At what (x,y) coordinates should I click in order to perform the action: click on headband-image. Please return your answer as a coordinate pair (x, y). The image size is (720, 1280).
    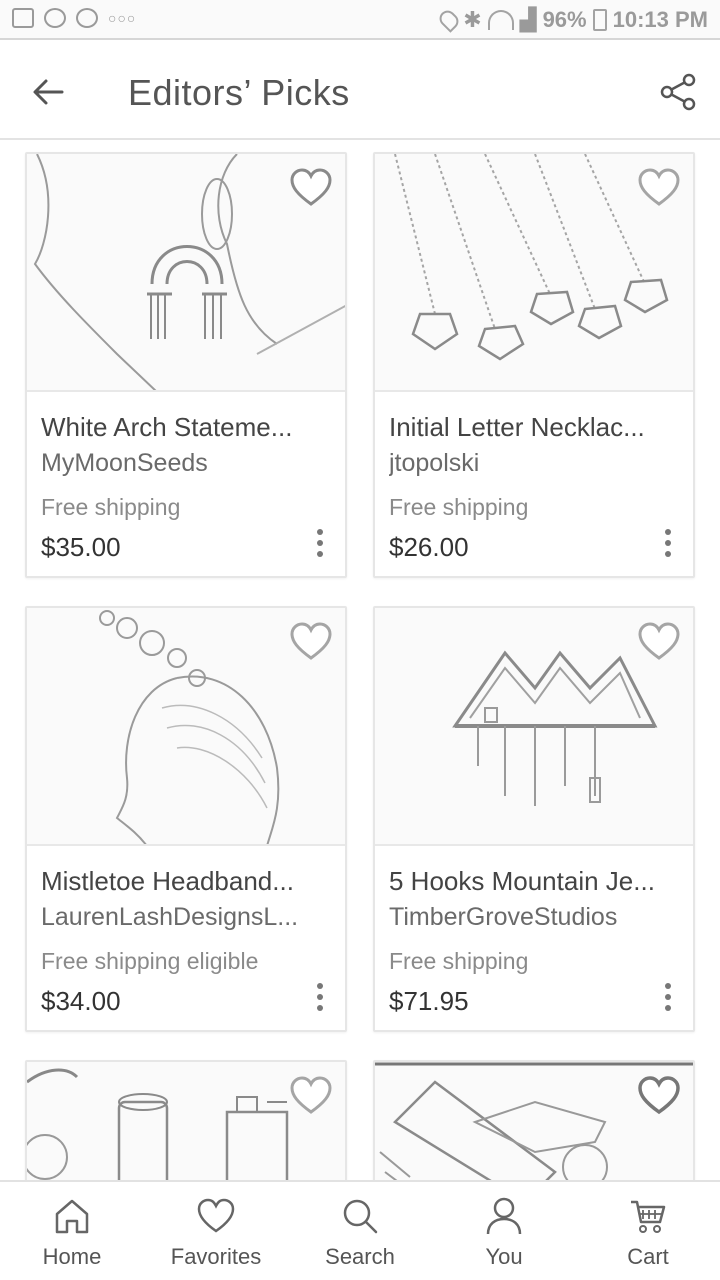
    Looking at the image, I should click on (186, 727).